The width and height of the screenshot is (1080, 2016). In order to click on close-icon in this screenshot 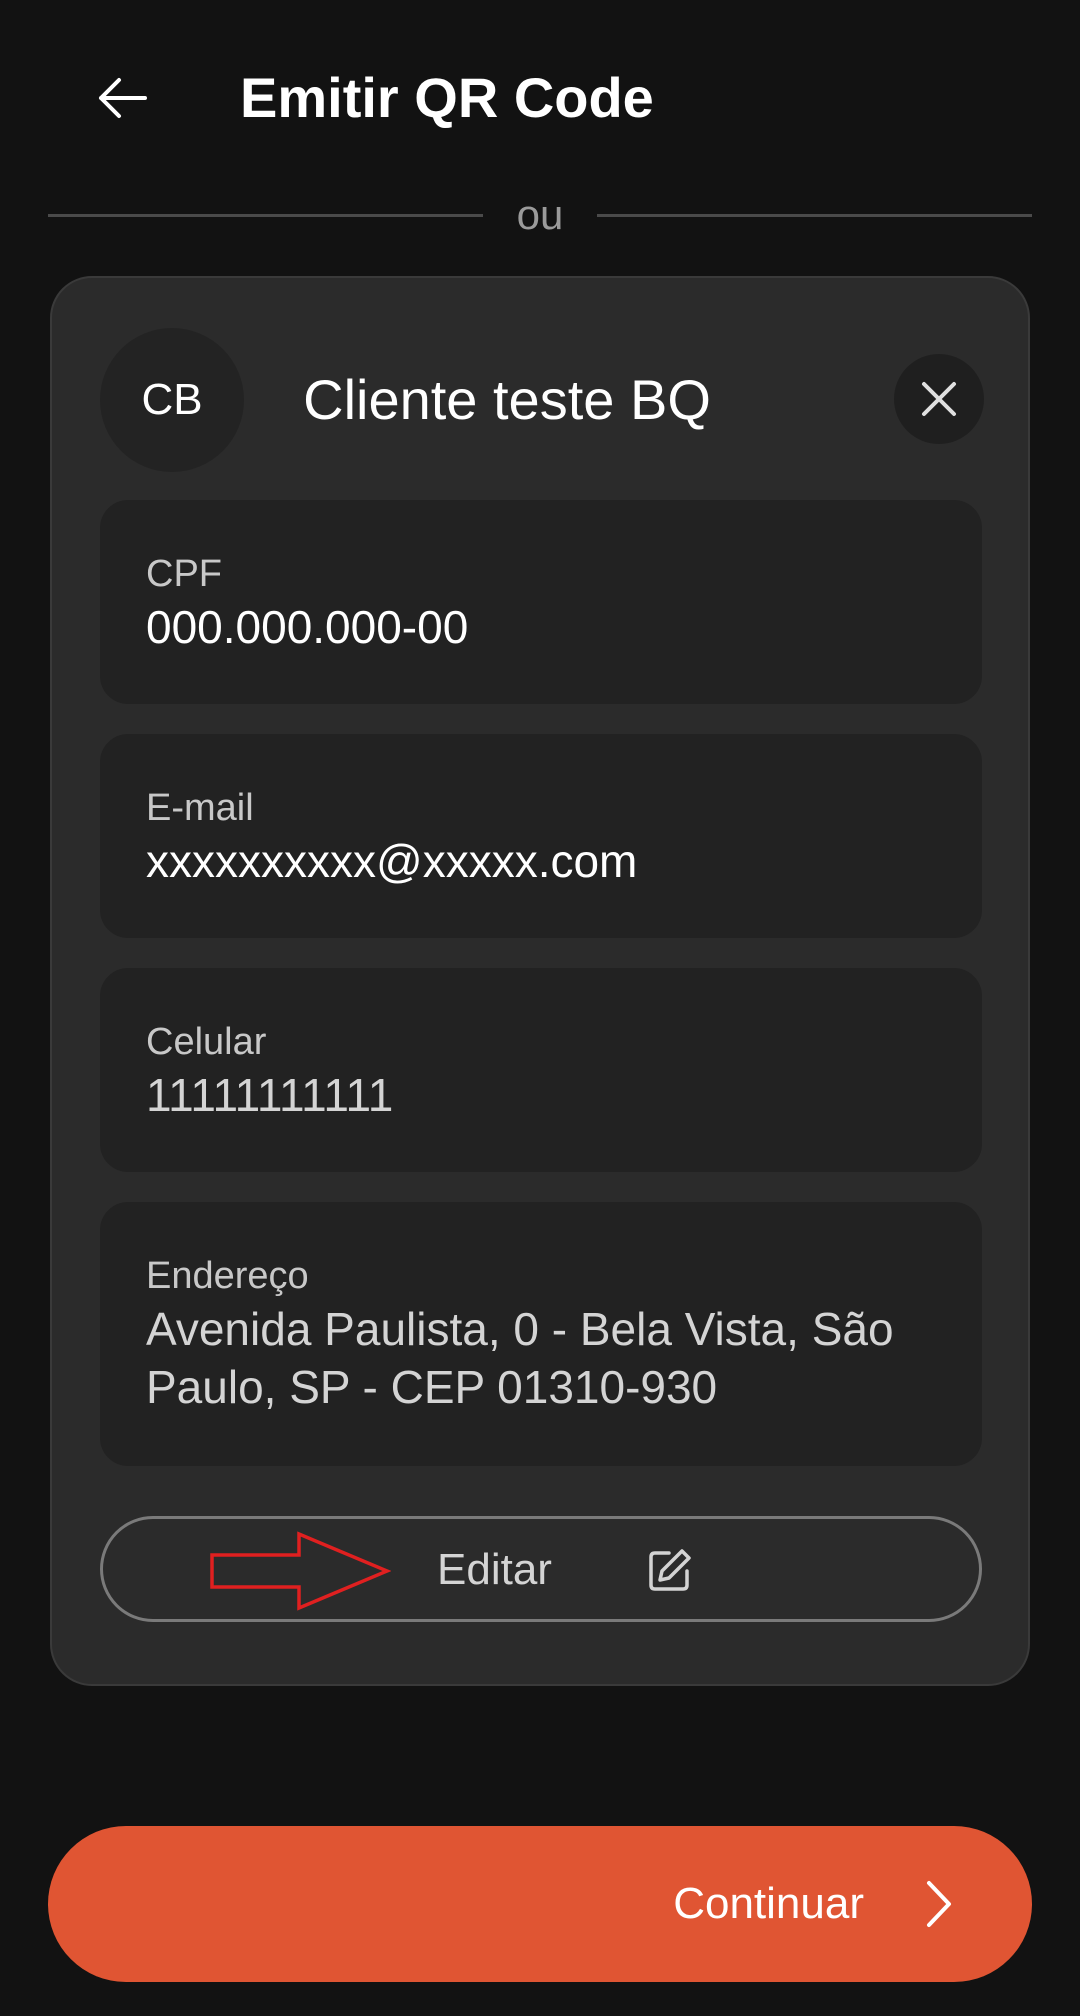, I will do `click(939, 399)`.